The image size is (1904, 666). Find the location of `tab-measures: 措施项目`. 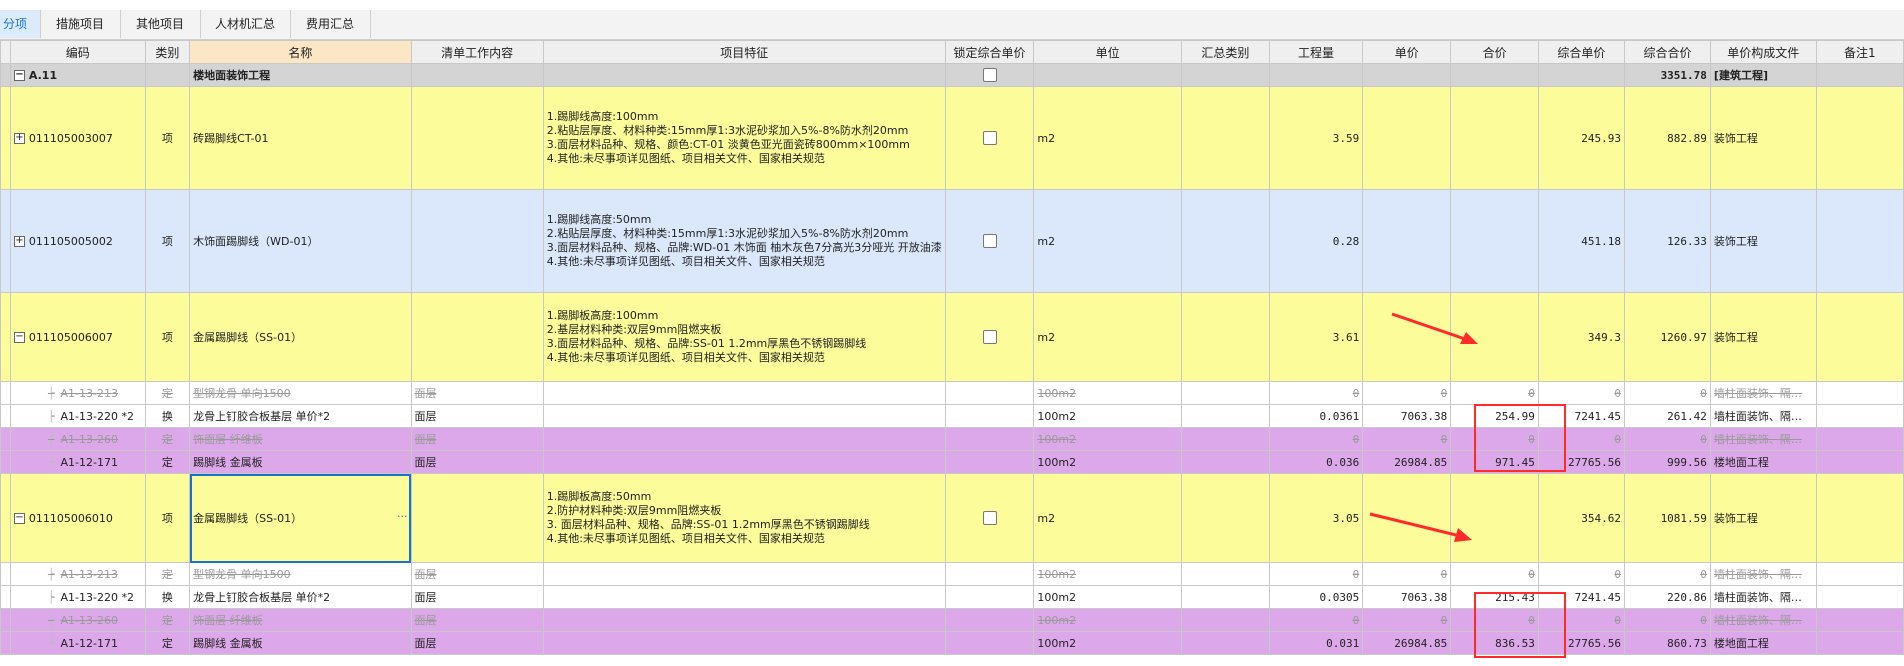

tab-measures: 措施项目 is located at coordinates (80, 24).